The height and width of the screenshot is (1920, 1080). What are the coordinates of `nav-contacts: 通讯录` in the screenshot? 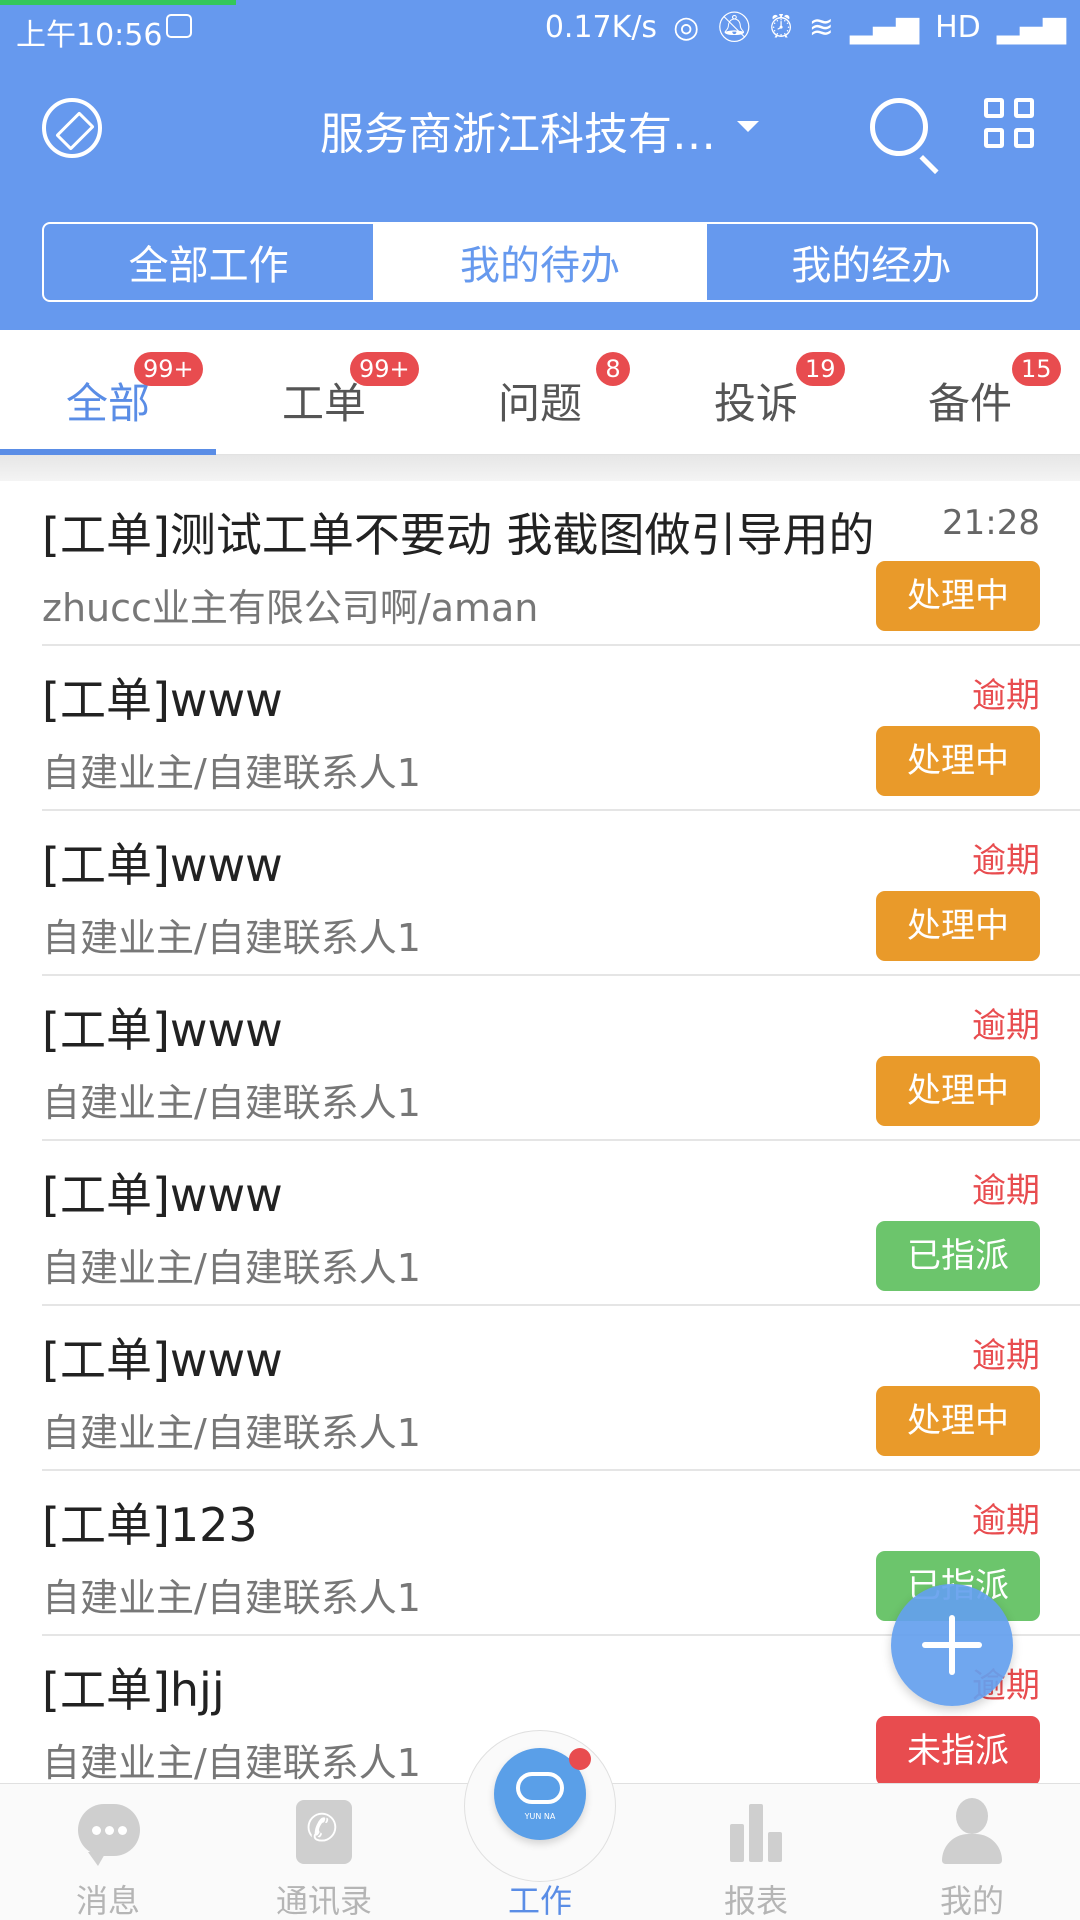 It's located at (324, 1852).